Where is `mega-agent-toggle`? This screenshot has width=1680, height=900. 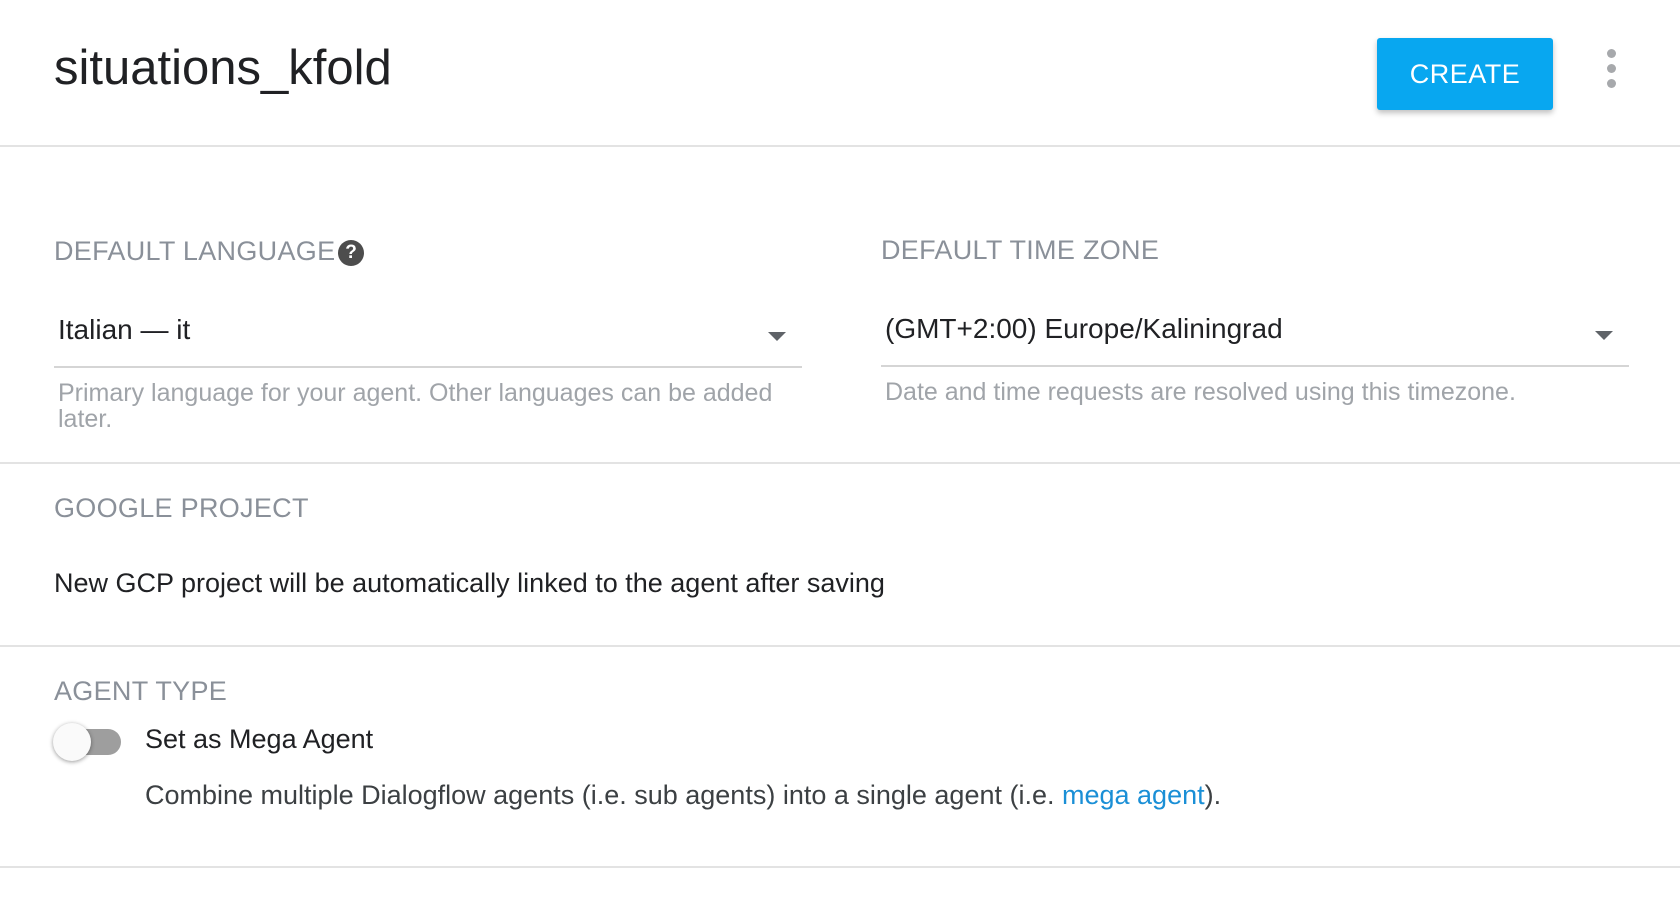
mega-agent-toggle is located at coordinates (88, 742).